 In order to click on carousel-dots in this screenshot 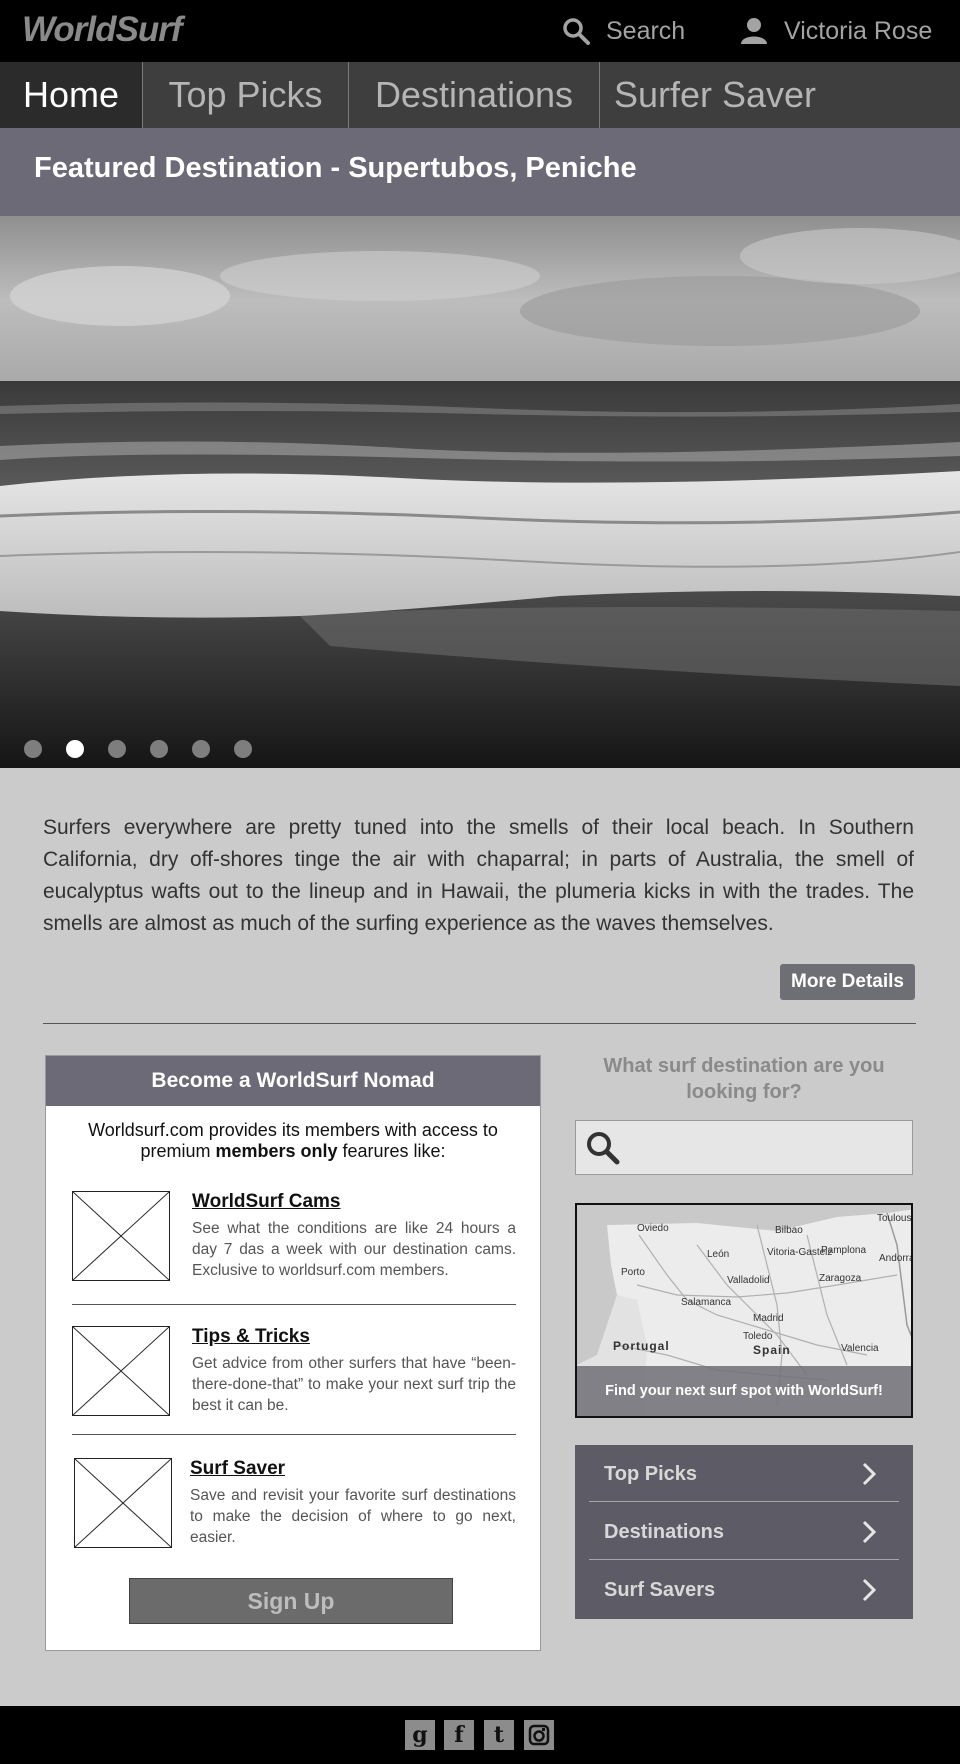, I will do `click(150, 750)`.